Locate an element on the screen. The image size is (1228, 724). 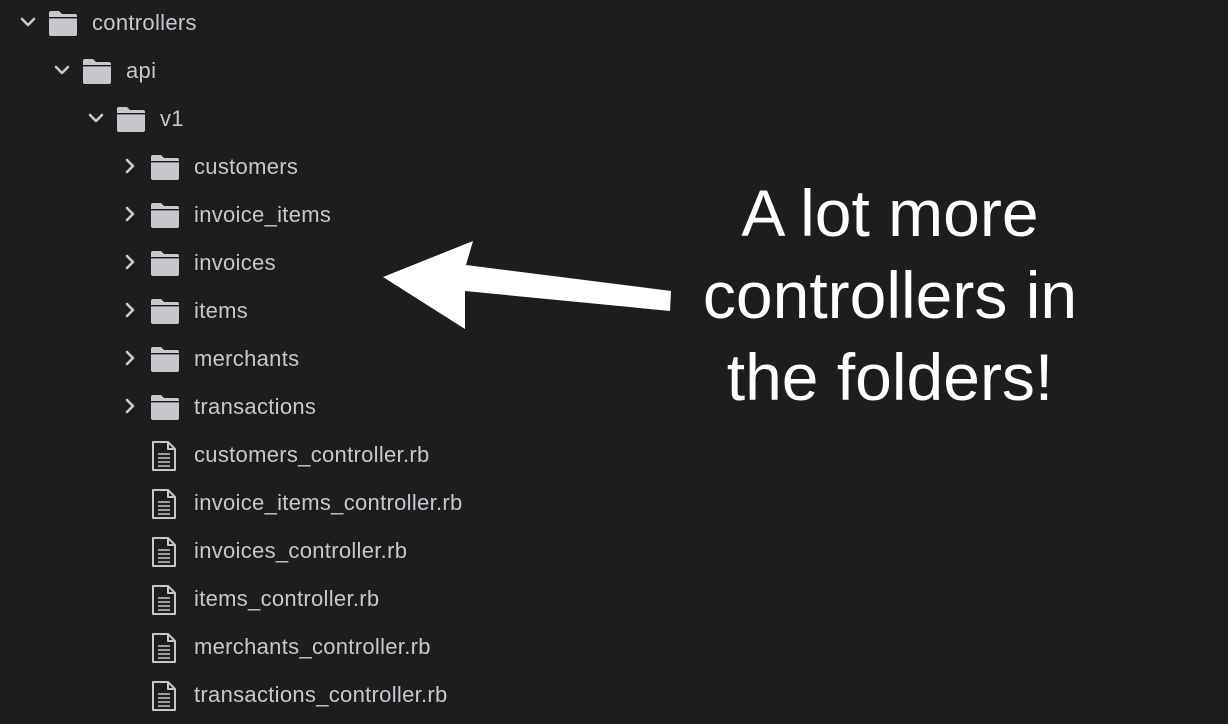
tree-item-label: items_controller.rb is located at coordinates (287, 598).